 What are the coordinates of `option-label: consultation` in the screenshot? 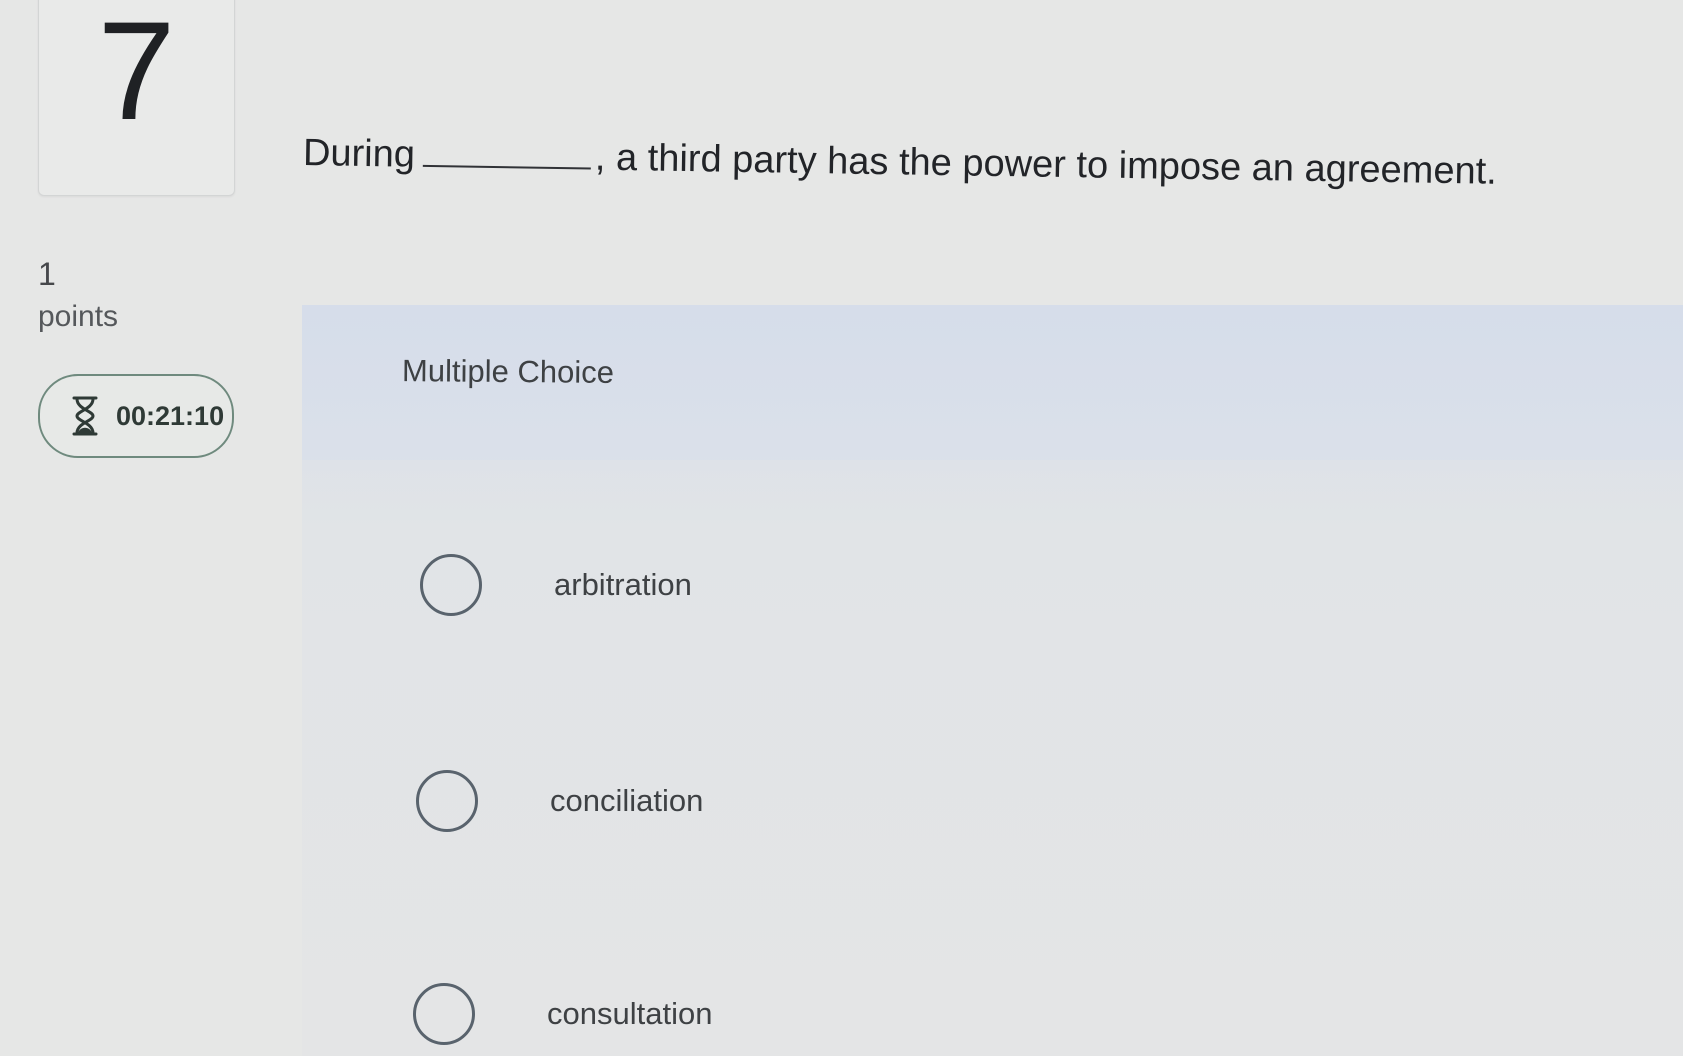 It's located at (630, 1013).